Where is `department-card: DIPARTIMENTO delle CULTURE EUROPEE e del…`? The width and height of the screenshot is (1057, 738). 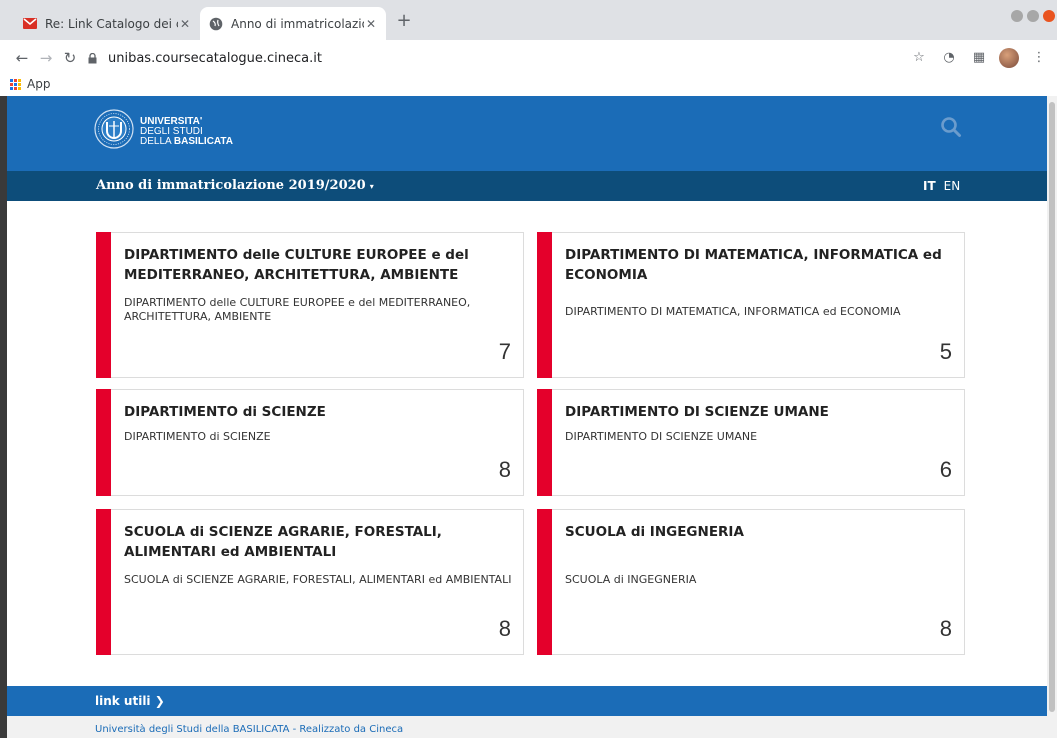
department-card: DIPARTIMENTO delle CULTURE EUROPEE e del… is located at coordinates (310, 305).